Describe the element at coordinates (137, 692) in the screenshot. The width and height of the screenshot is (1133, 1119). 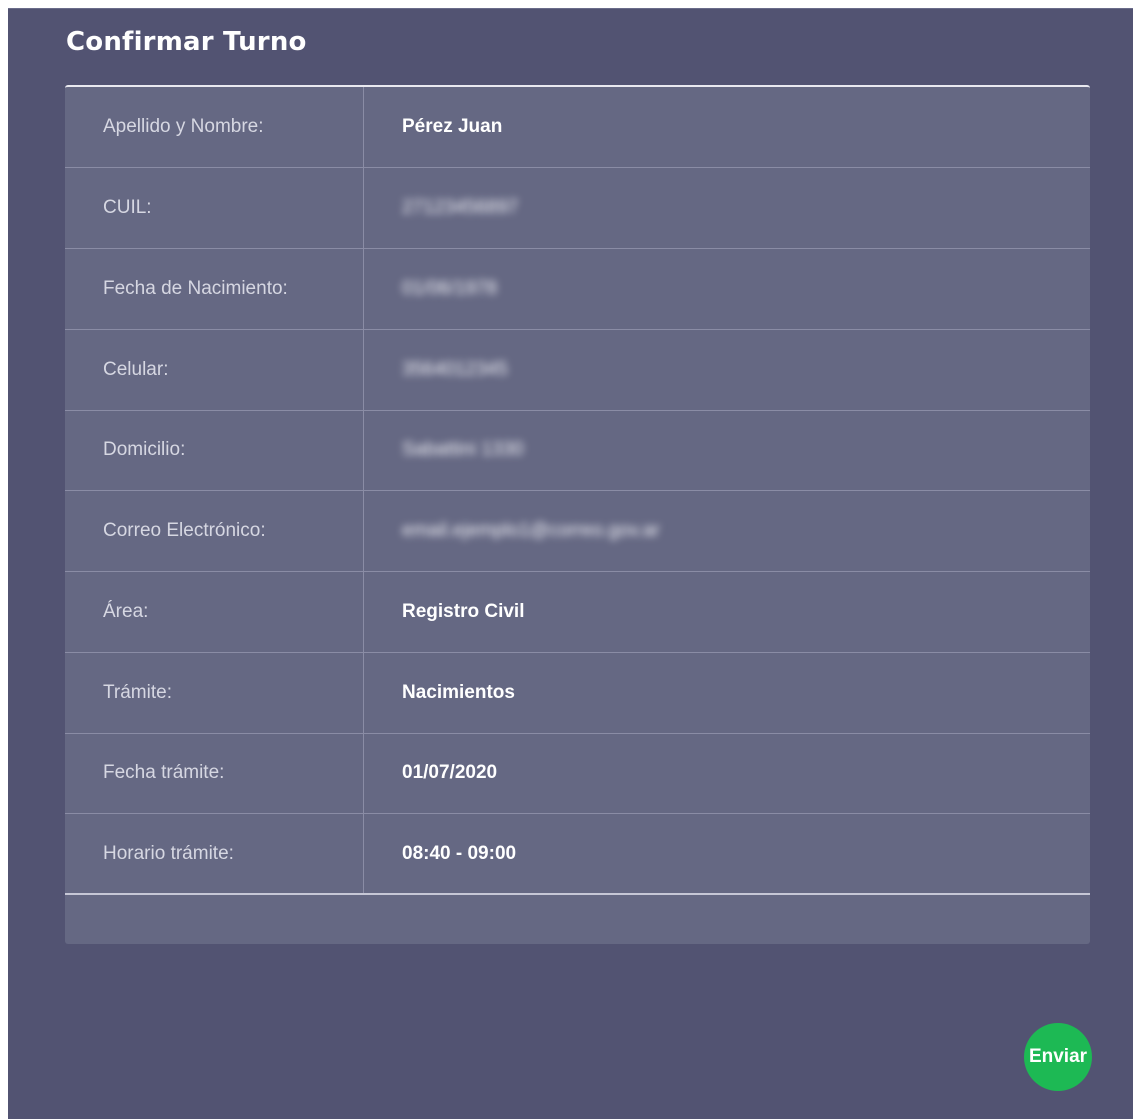
I see `field-label: Trámite:` at that location.